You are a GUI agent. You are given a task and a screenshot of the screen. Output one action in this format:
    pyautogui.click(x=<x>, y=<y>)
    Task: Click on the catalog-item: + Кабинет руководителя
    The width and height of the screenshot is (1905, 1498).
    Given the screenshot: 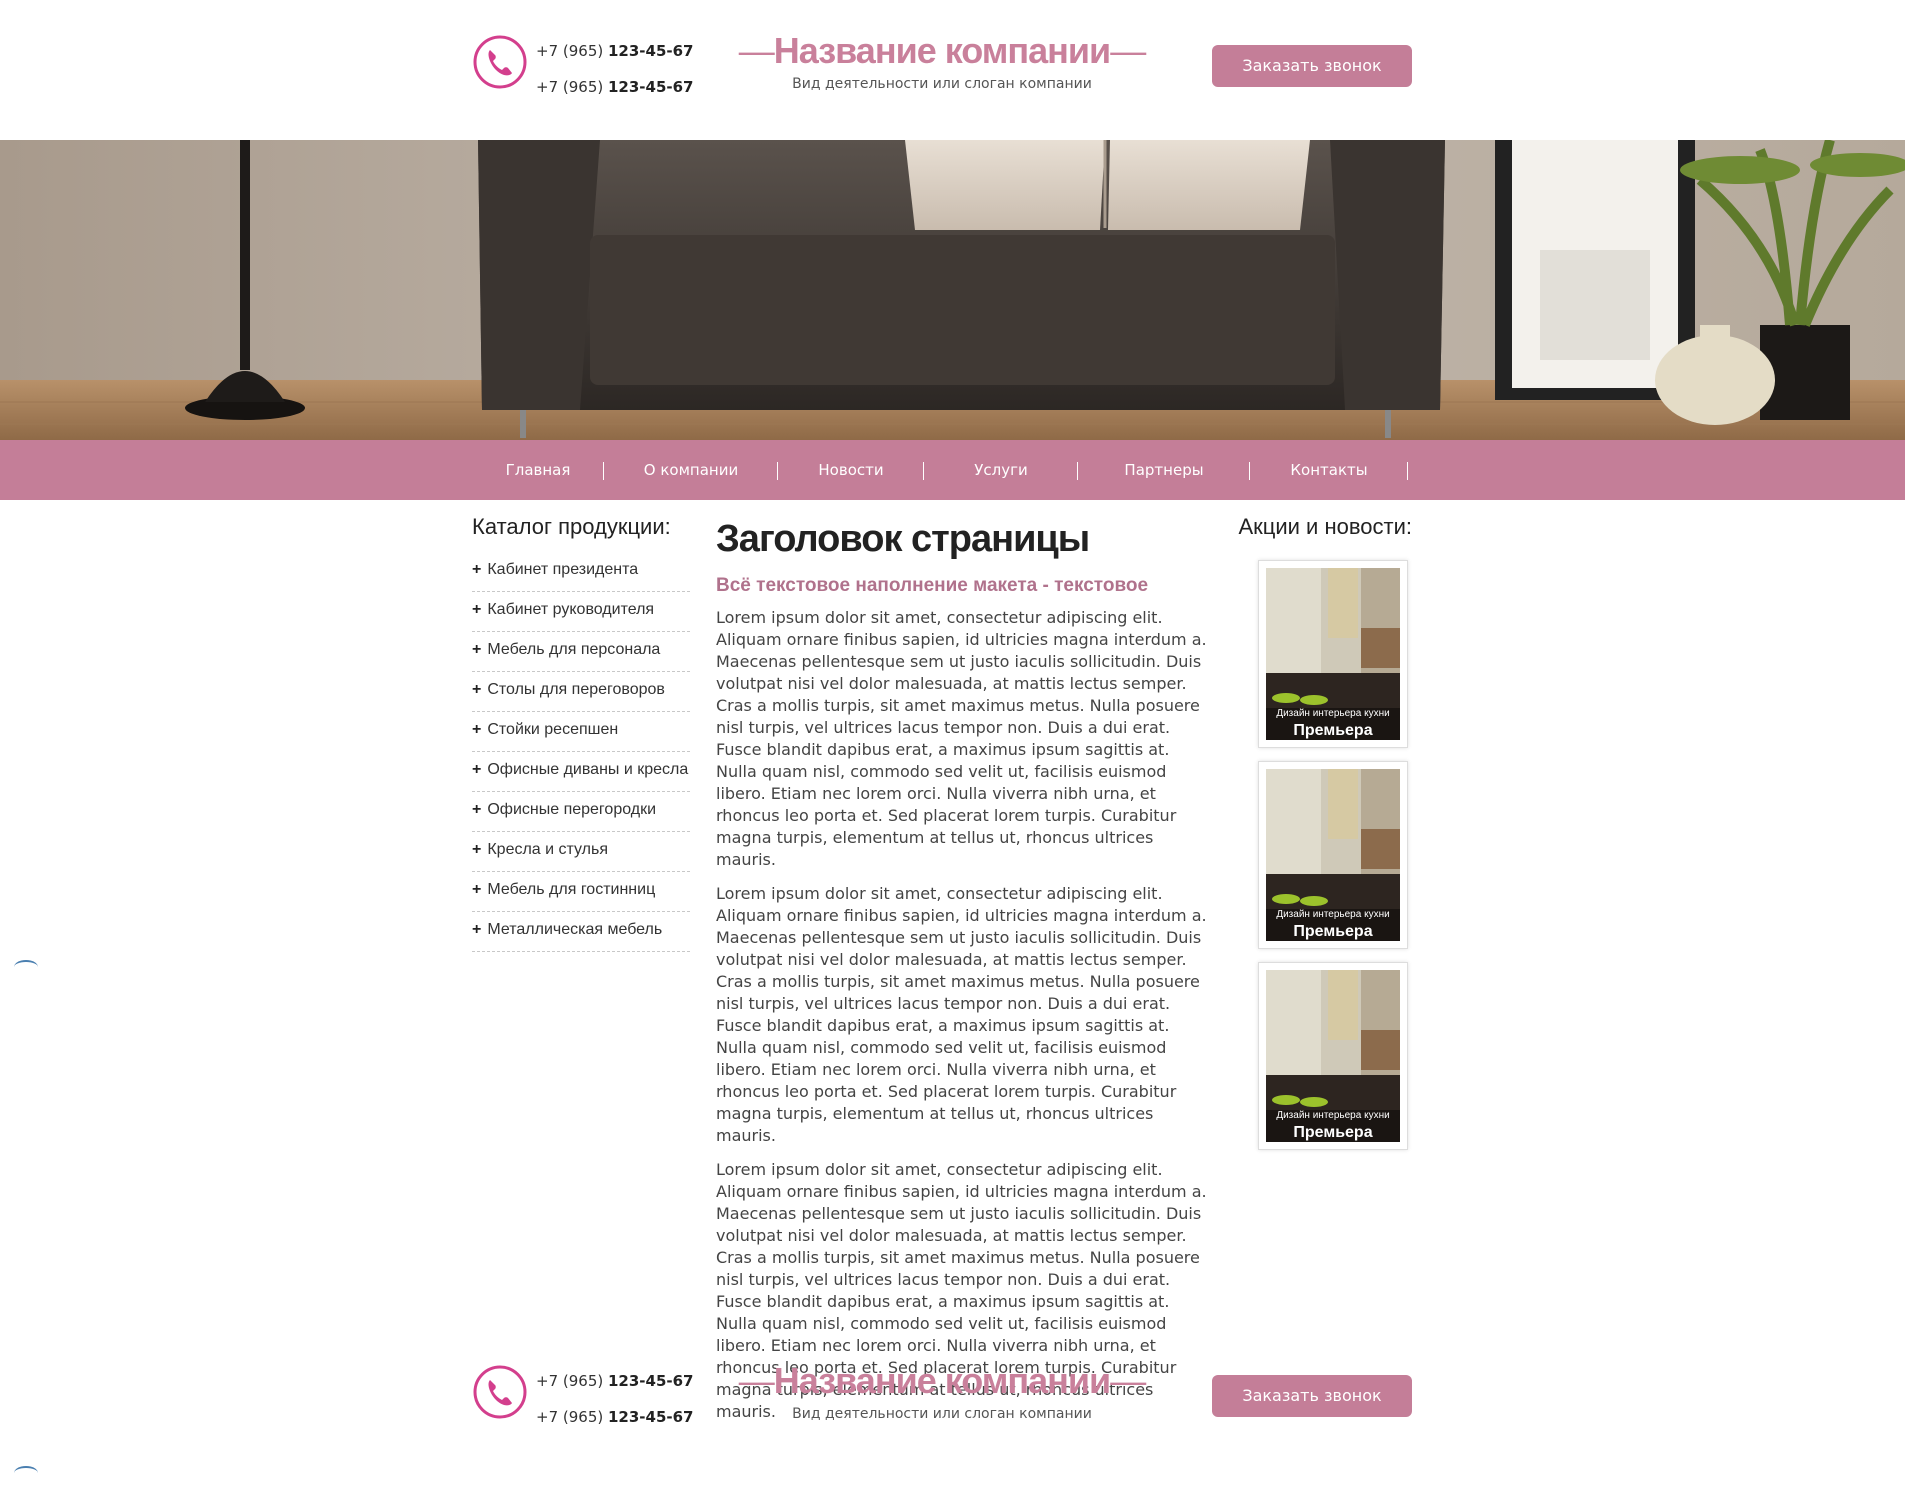 What is the action you would take?
    pyautogui.click(x=581, y=612)
    